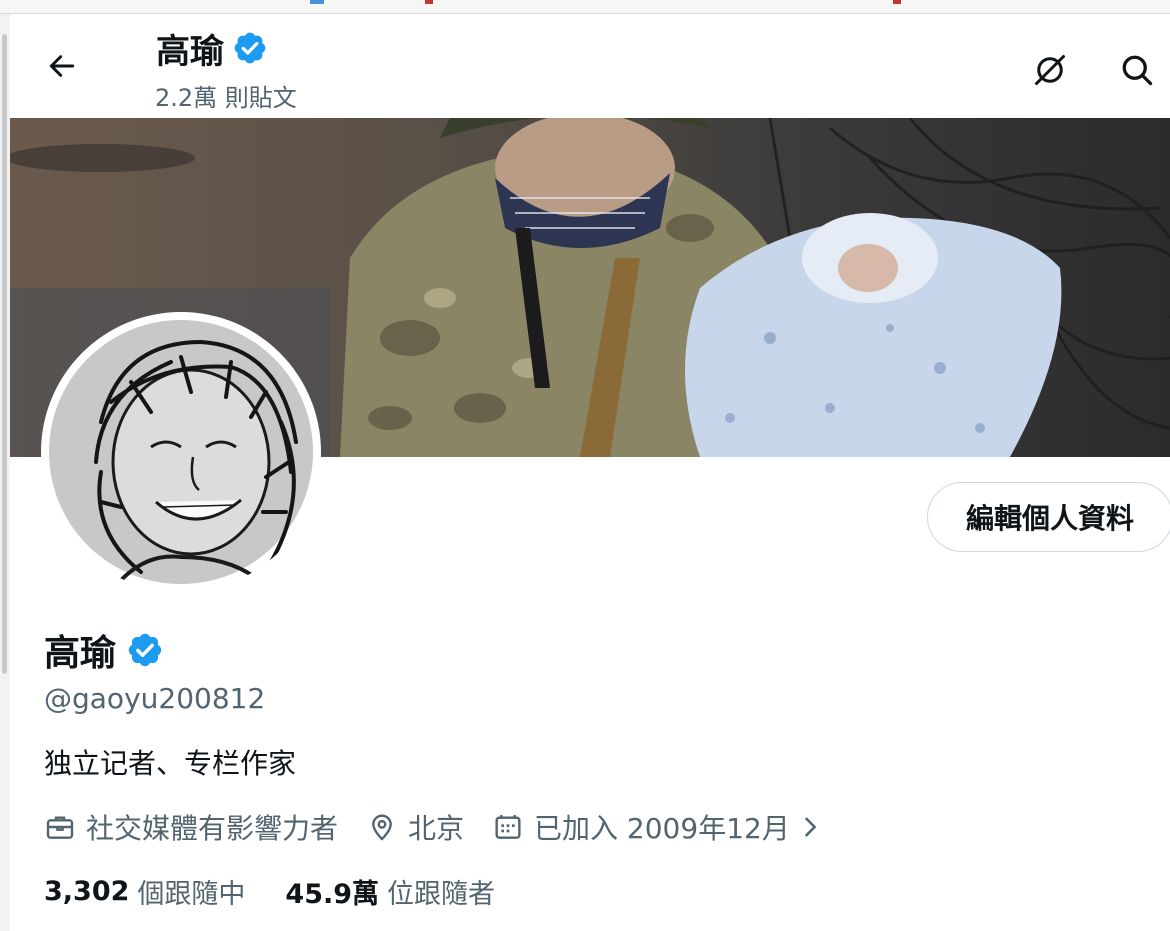 The width and height of the screenshot is (1170, 931). What do you see at coordinates (508, 827) in the screenshot?
I see `calendar-icon` at bounding box center [508, 827].